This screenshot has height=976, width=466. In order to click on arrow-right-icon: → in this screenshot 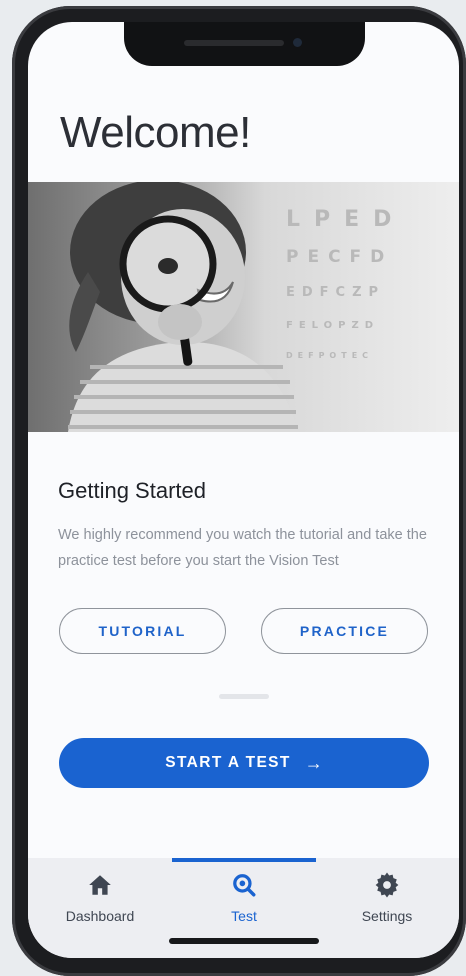, I will do `click(313, 762)`.